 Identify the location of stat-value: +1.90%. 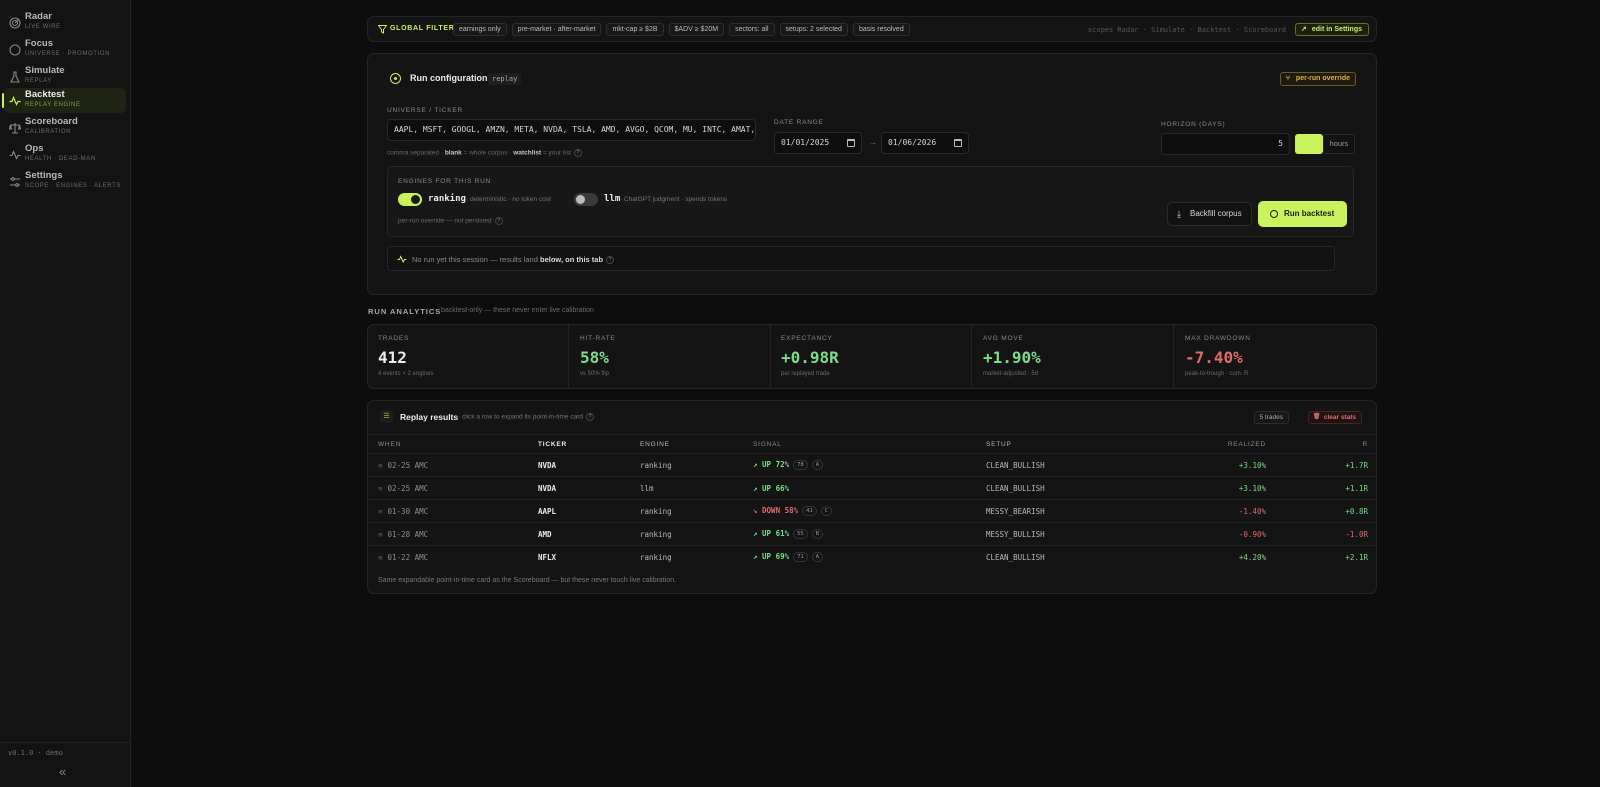
(1012, 357).